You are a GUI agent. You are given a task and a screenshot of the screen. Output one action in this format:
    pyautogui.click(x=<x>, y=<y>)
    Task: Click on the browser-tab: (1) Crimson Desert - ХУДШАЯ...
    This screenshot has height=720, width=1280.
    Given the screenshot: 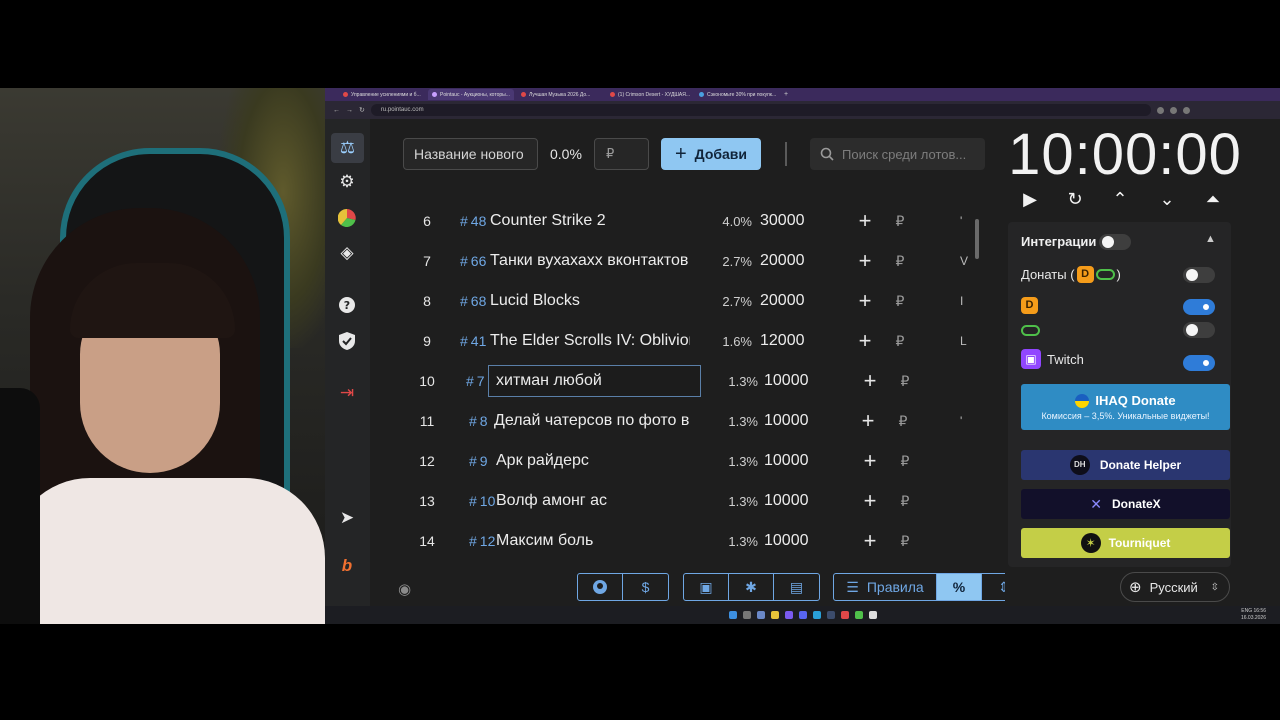 What is the action you would take?
    pyautogui.click(x=649, y=94)
    